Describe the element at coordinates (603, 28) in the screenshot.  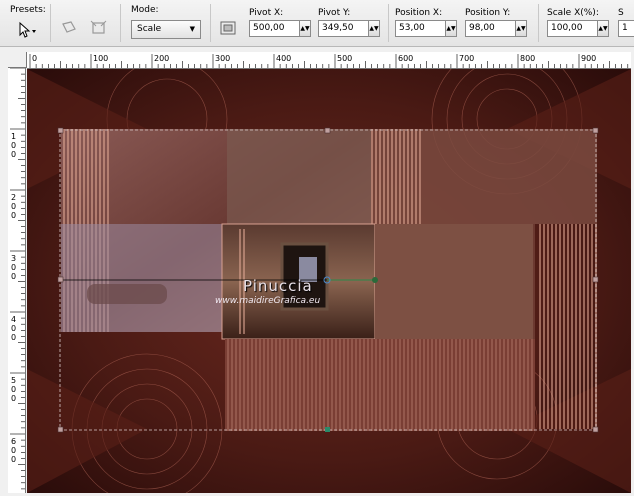
I see `scale-x-spinner: ▲▼` at that location.